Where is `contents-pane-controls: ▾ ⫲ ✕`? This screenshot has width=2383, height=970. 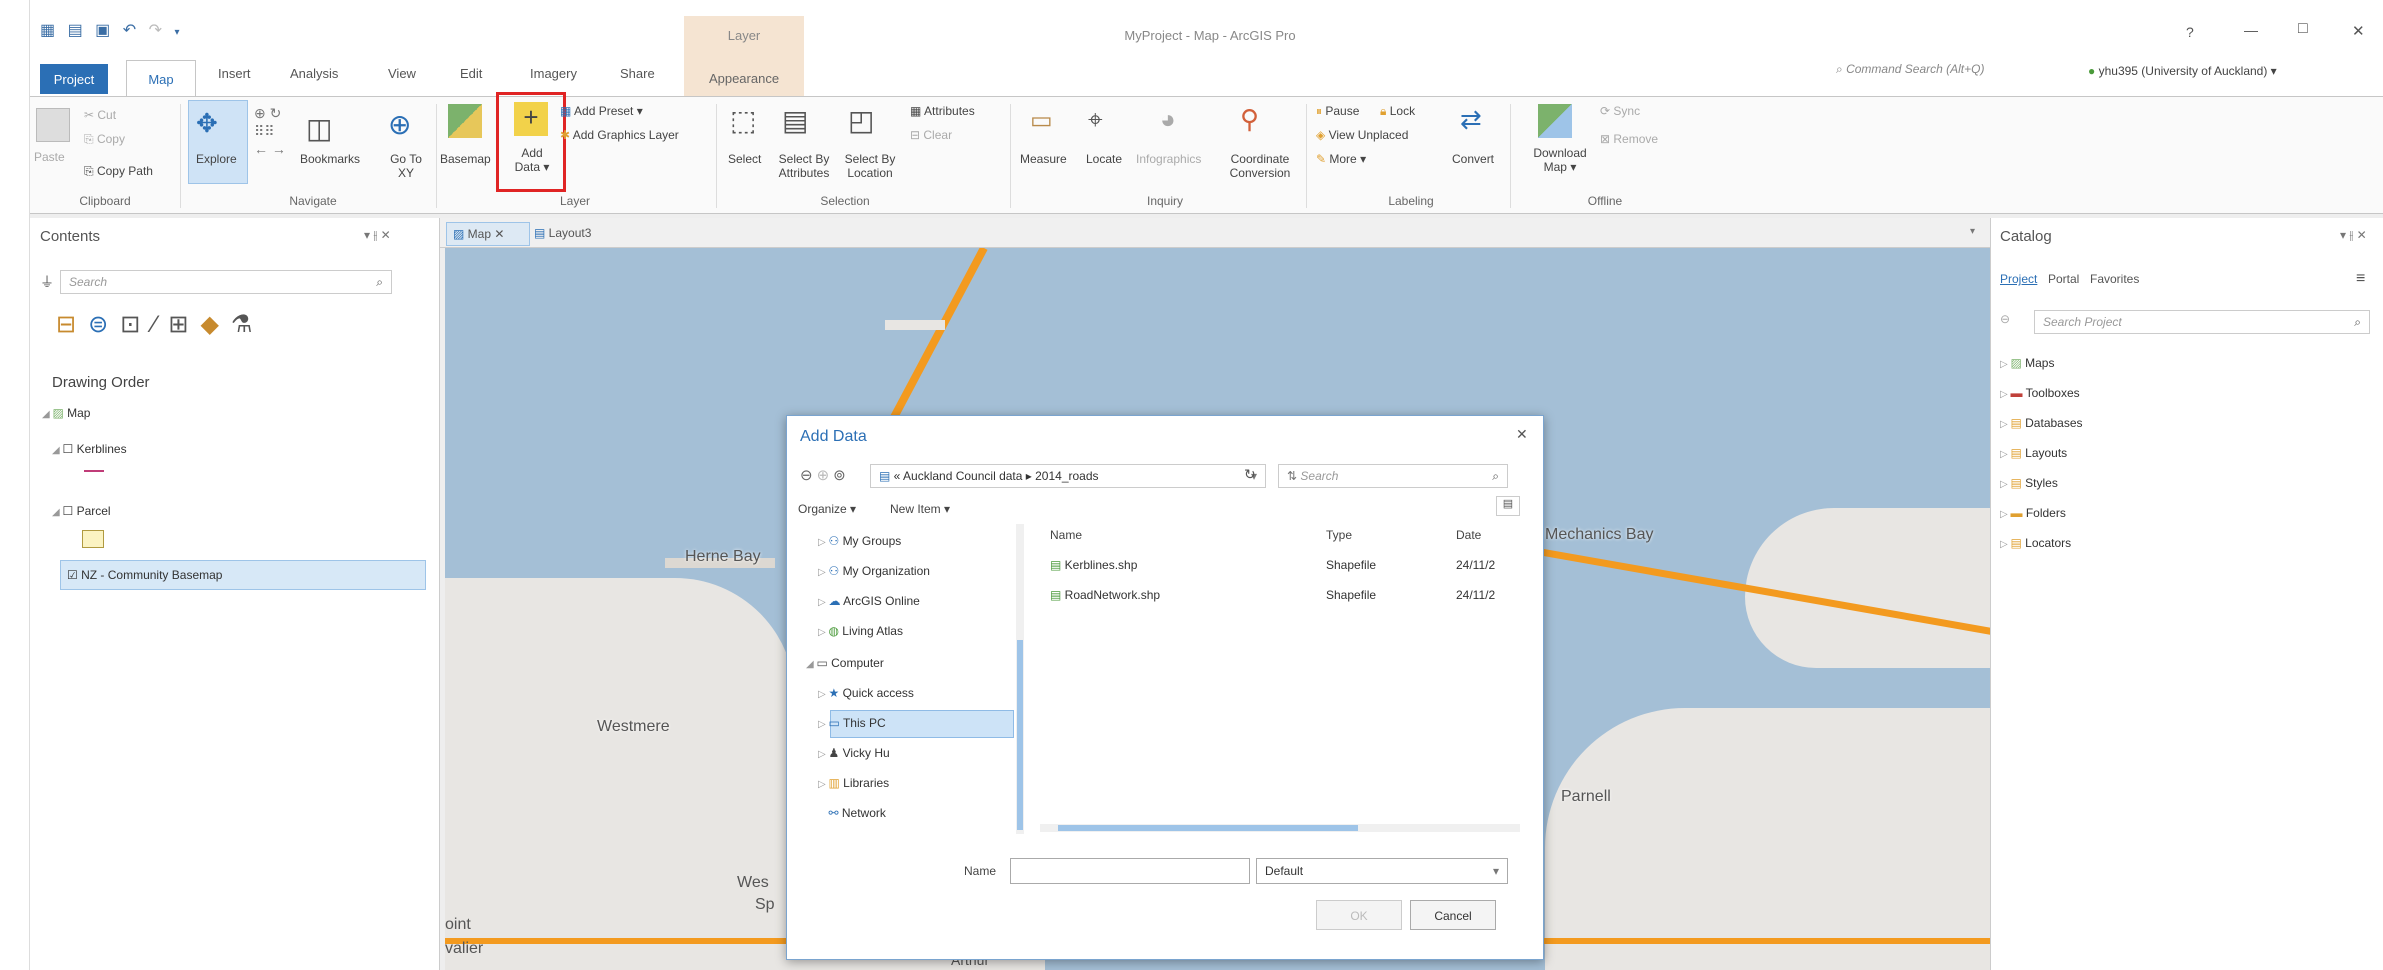 contents-pane-controls: ▾ ⫲ ✕ is located at coordinates (377, 235).